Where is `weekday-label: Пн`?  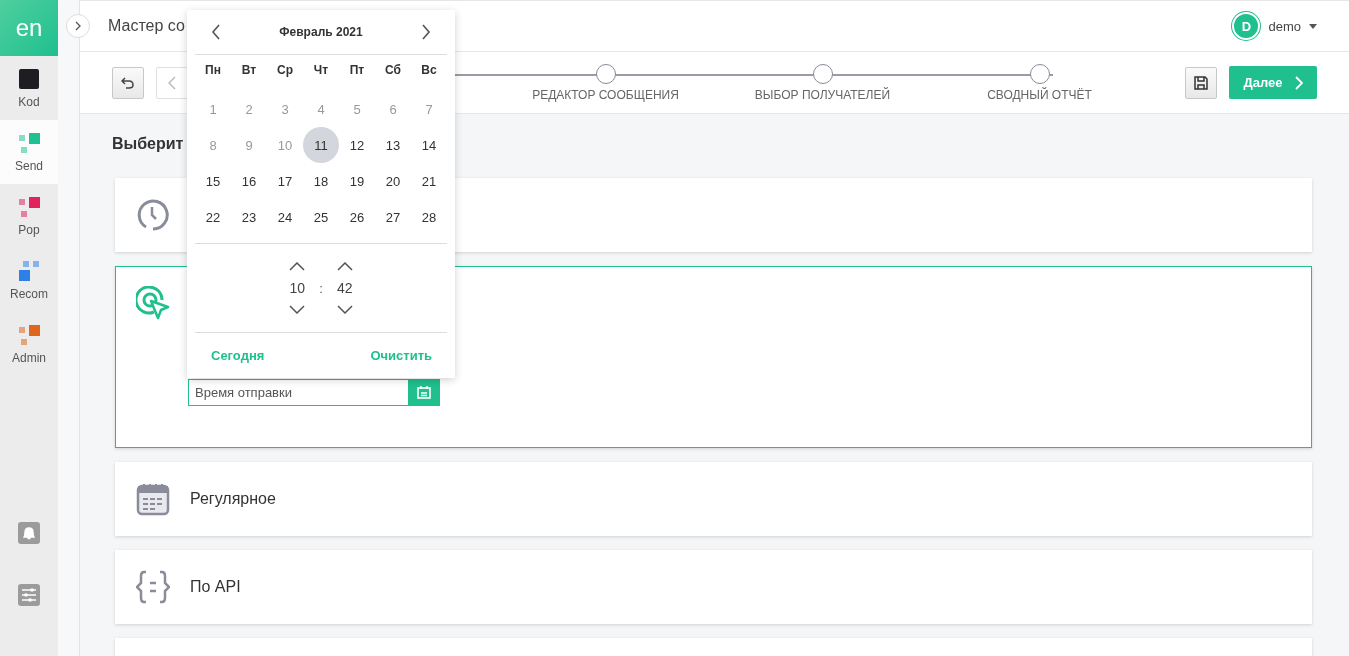
weekday-label: Пн is located at coordinates (213, 71).